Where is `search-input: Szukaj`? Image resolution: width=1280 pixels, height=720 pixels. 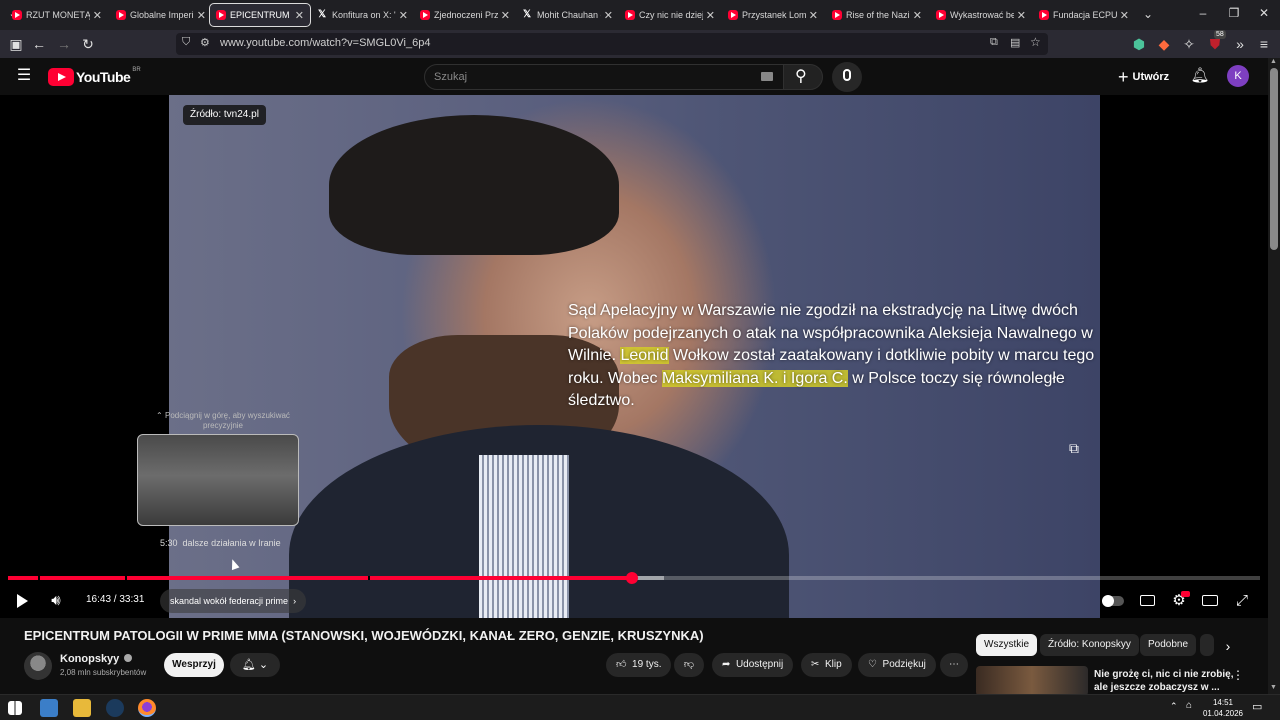 search-input: Szukaj is located at coordinates (450, 77).